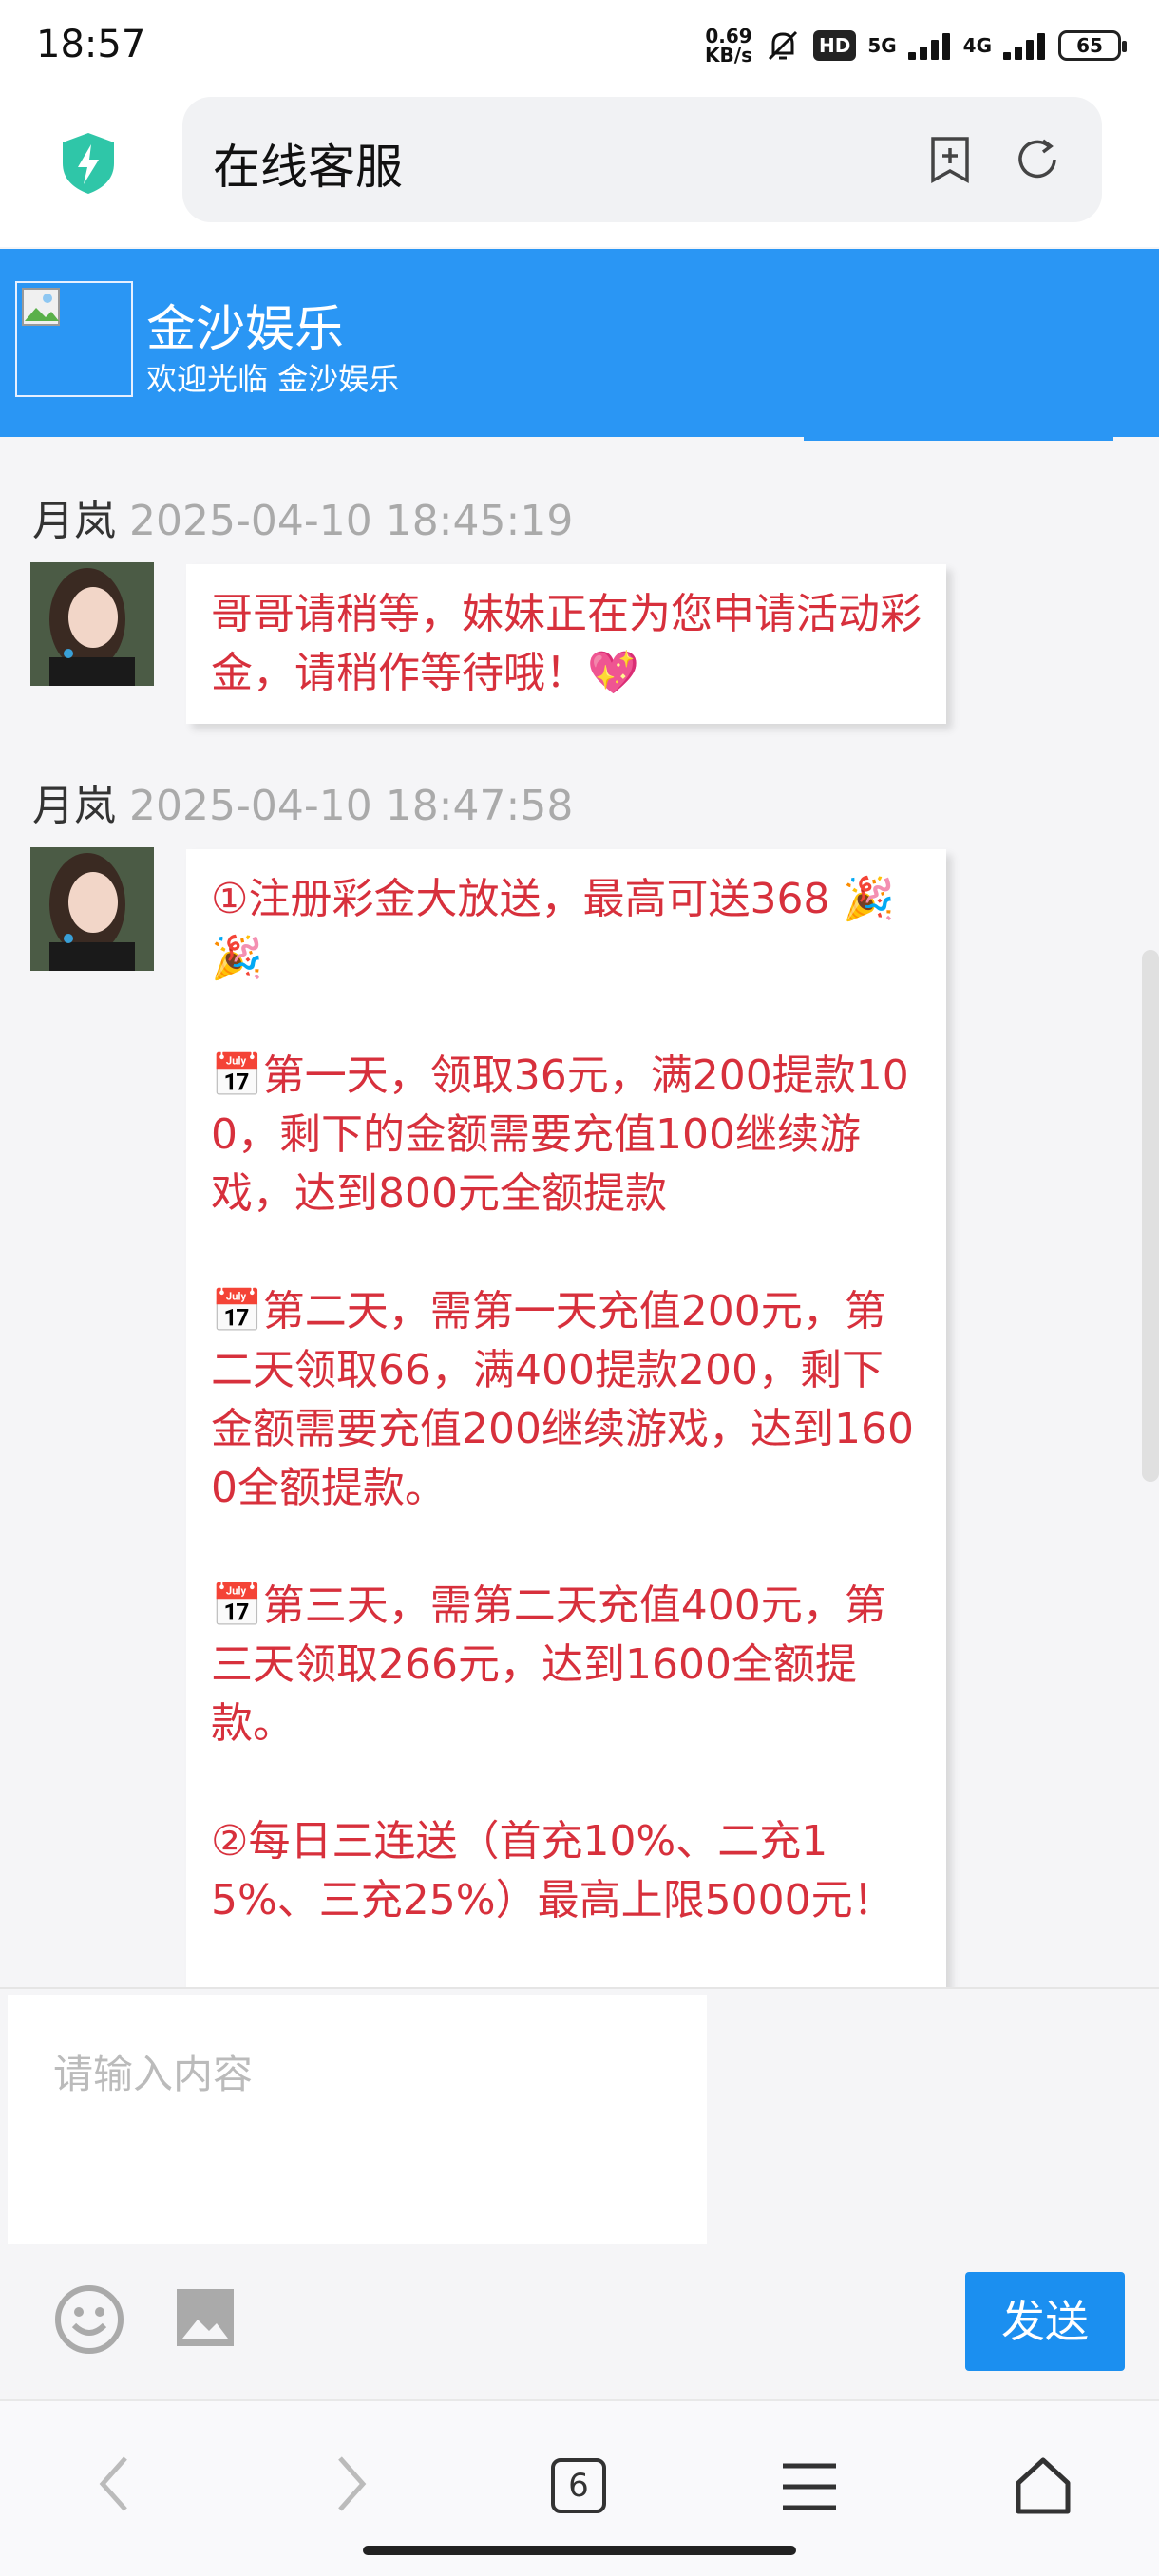  What do you see at coordinates (783, 45) in the screenshot?
I see `mute-bell-icon` at bounding box center [783, 45].